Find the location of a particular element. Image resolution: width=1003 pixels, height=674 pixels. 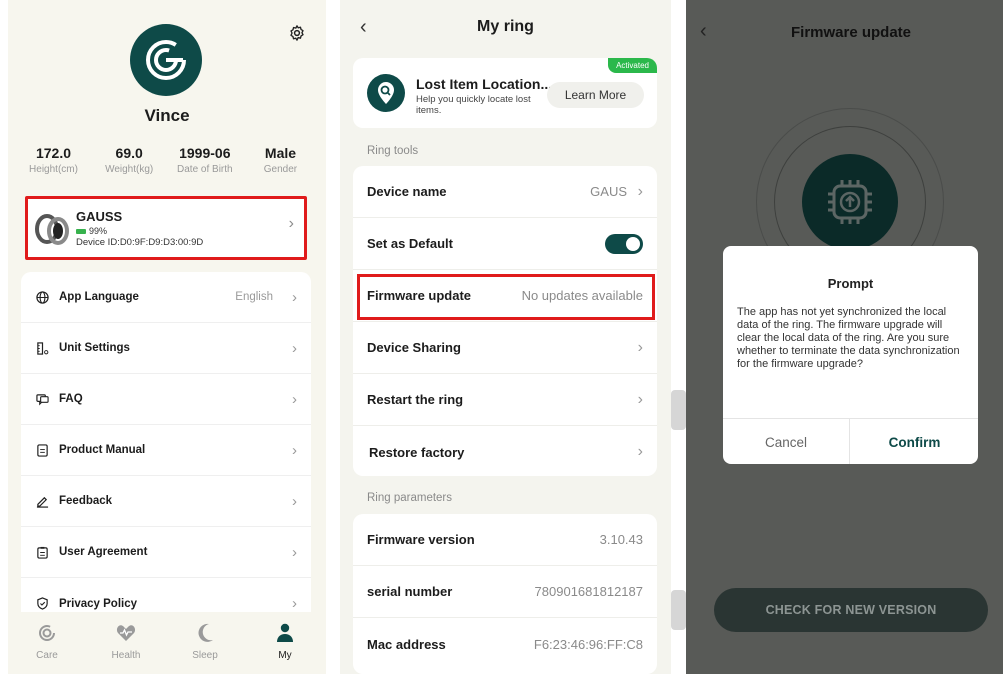

section-label-ring-parameters: Ring parameters is located at coordinates (410, 498).